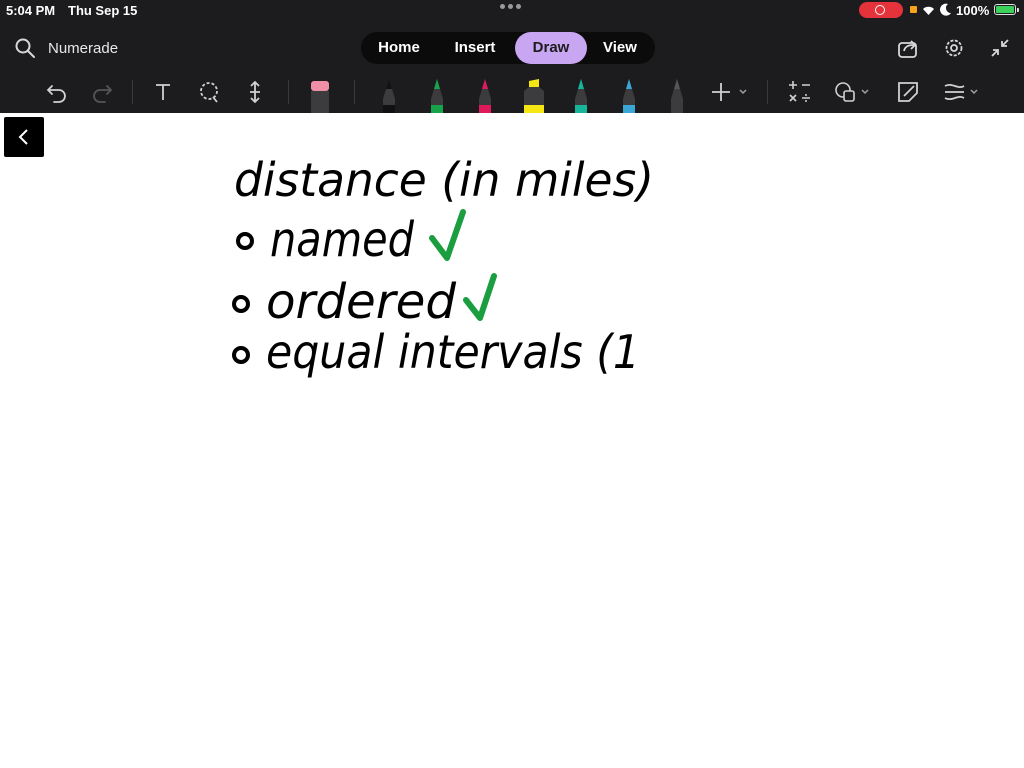  Describe the element at coordinates (163, 92) in the screenshot. I see `text-tool-icon` at that location.